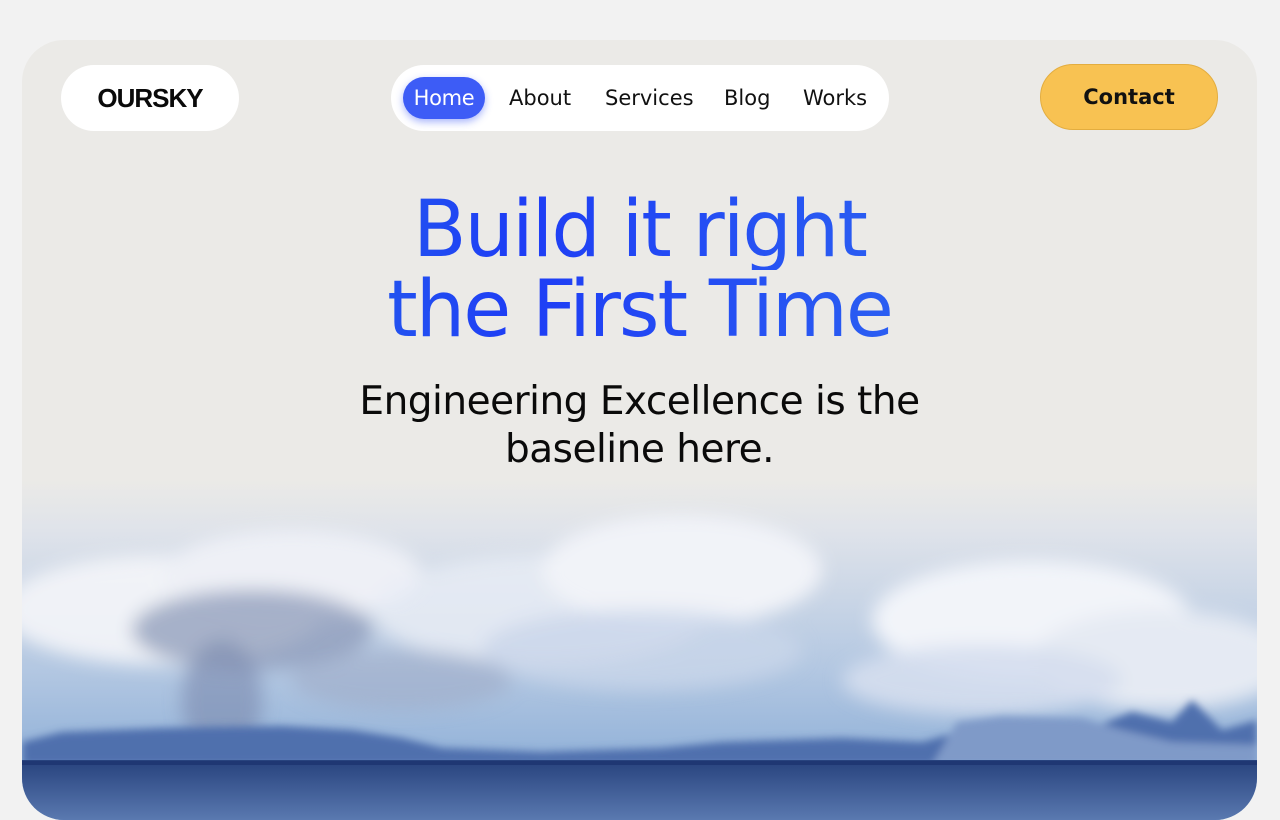 This screenshot has height=820, width=1280. Describe the element at coordinates (1129, 97) in the screenshot. I see `contact-button: Contact` at that location.